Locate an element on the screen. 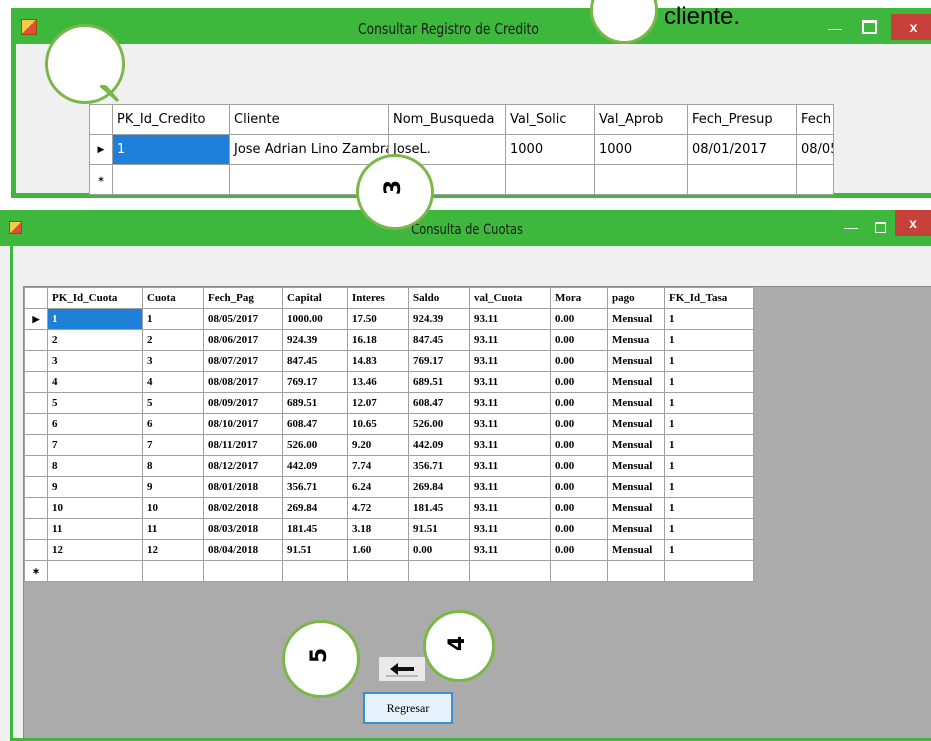 This screenshot has width=931, height=741. column-header: Mora is located at coordinates (579, 298).